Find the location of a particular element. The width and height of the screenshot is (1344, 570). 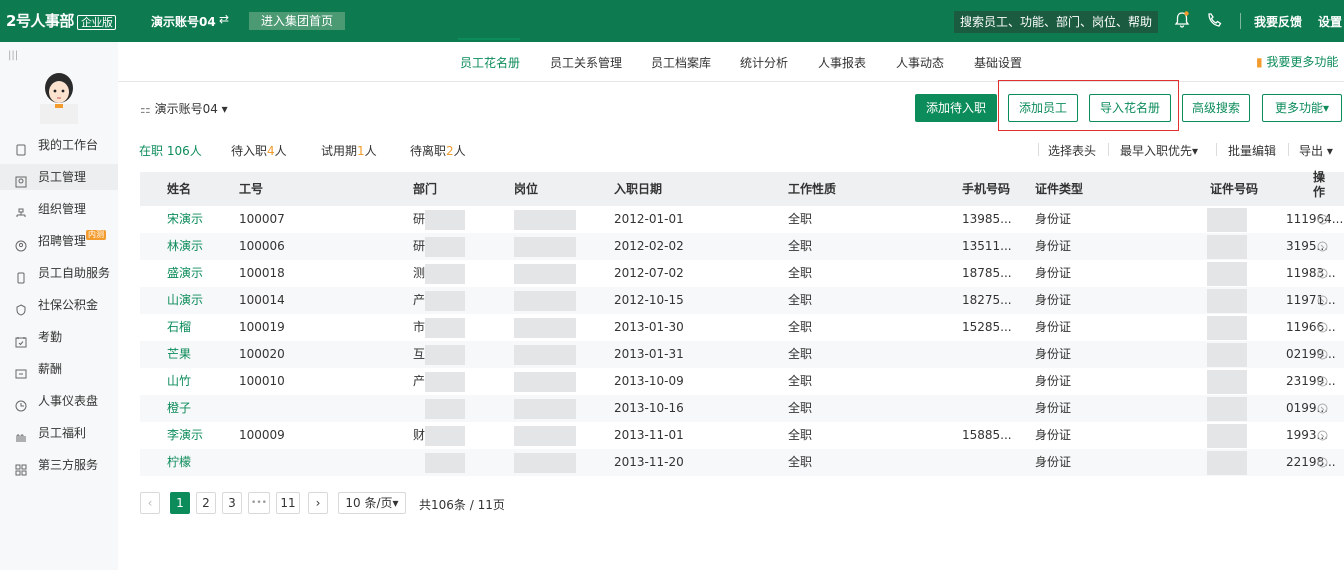

tab-archives: 员工档案库 is located at coordinates (681, 62).